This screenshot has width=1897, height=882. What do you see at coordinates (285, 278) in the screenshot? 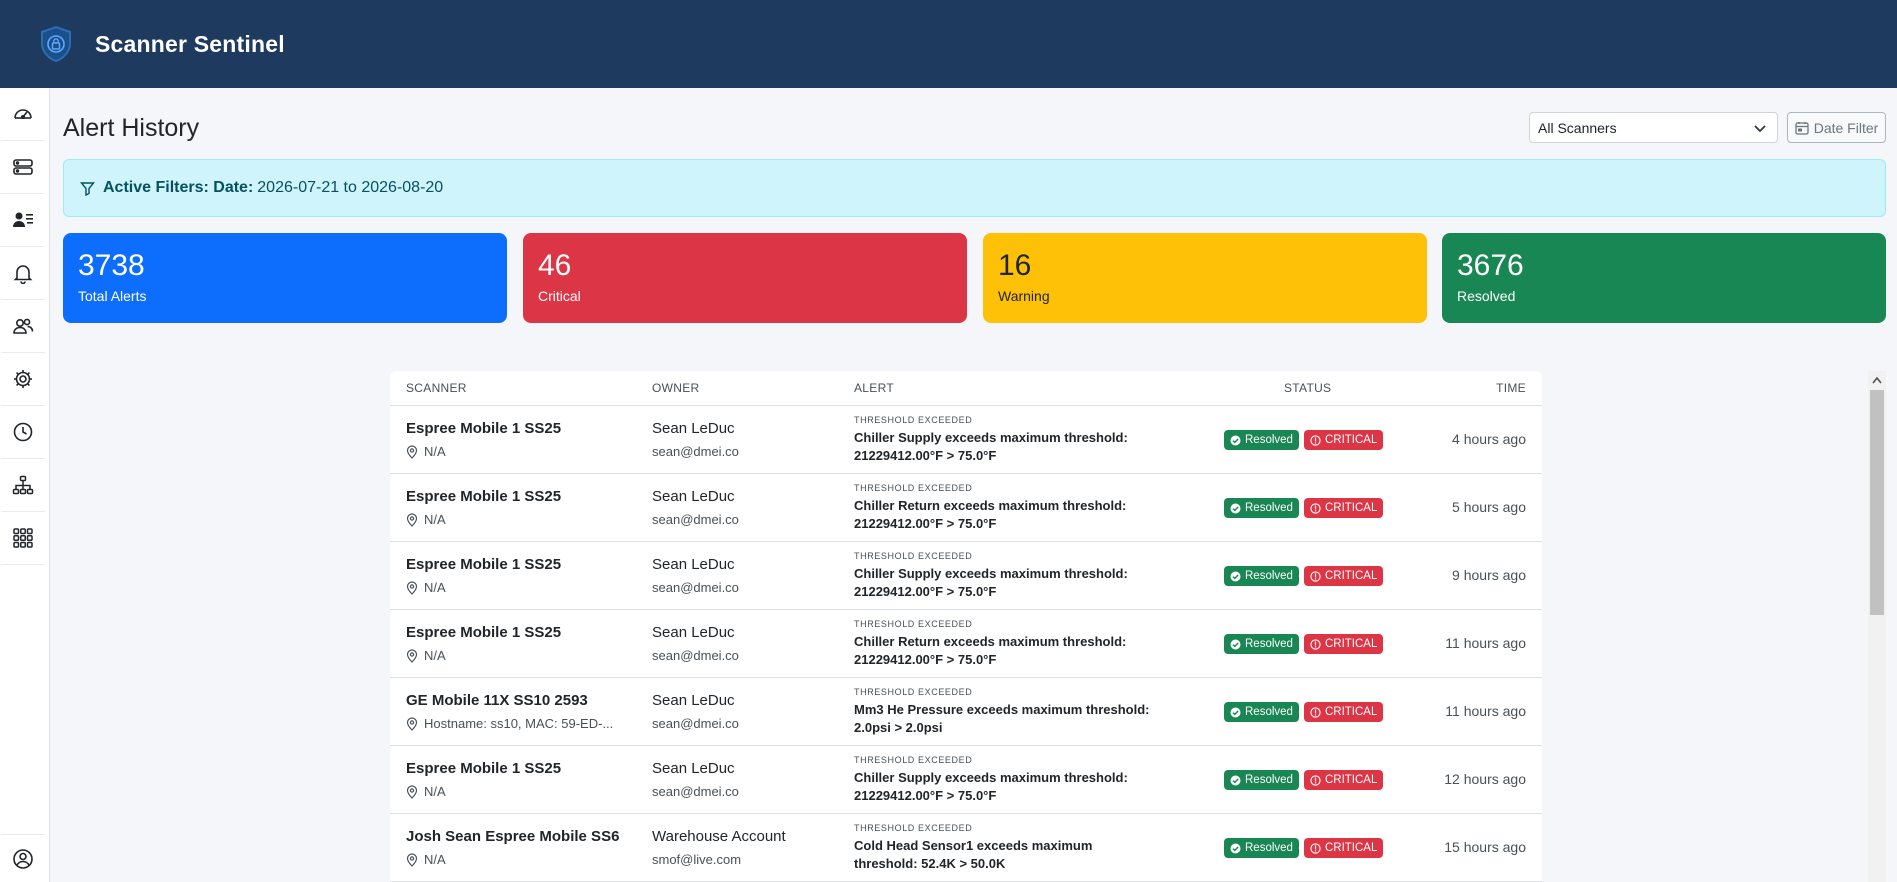
I see `stat-card-total: 3738 Total Alerts` at bounding box center [285, 278].